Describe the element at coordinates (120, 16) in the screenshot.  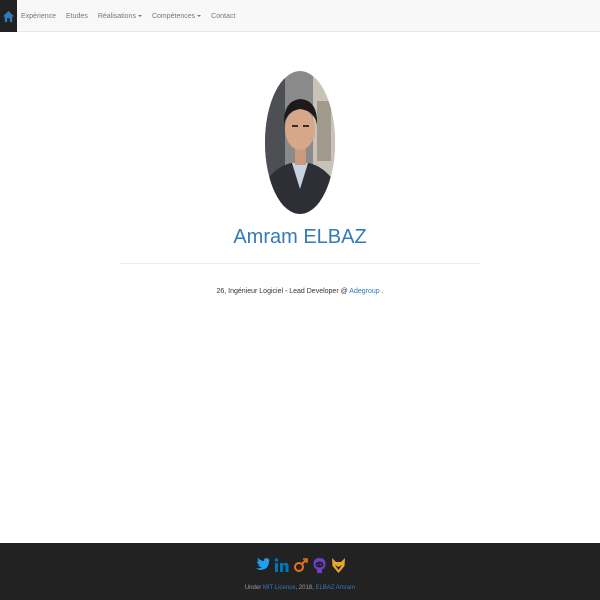
I see `nav-item-realisations-dropdown: Réalisations` at that location.